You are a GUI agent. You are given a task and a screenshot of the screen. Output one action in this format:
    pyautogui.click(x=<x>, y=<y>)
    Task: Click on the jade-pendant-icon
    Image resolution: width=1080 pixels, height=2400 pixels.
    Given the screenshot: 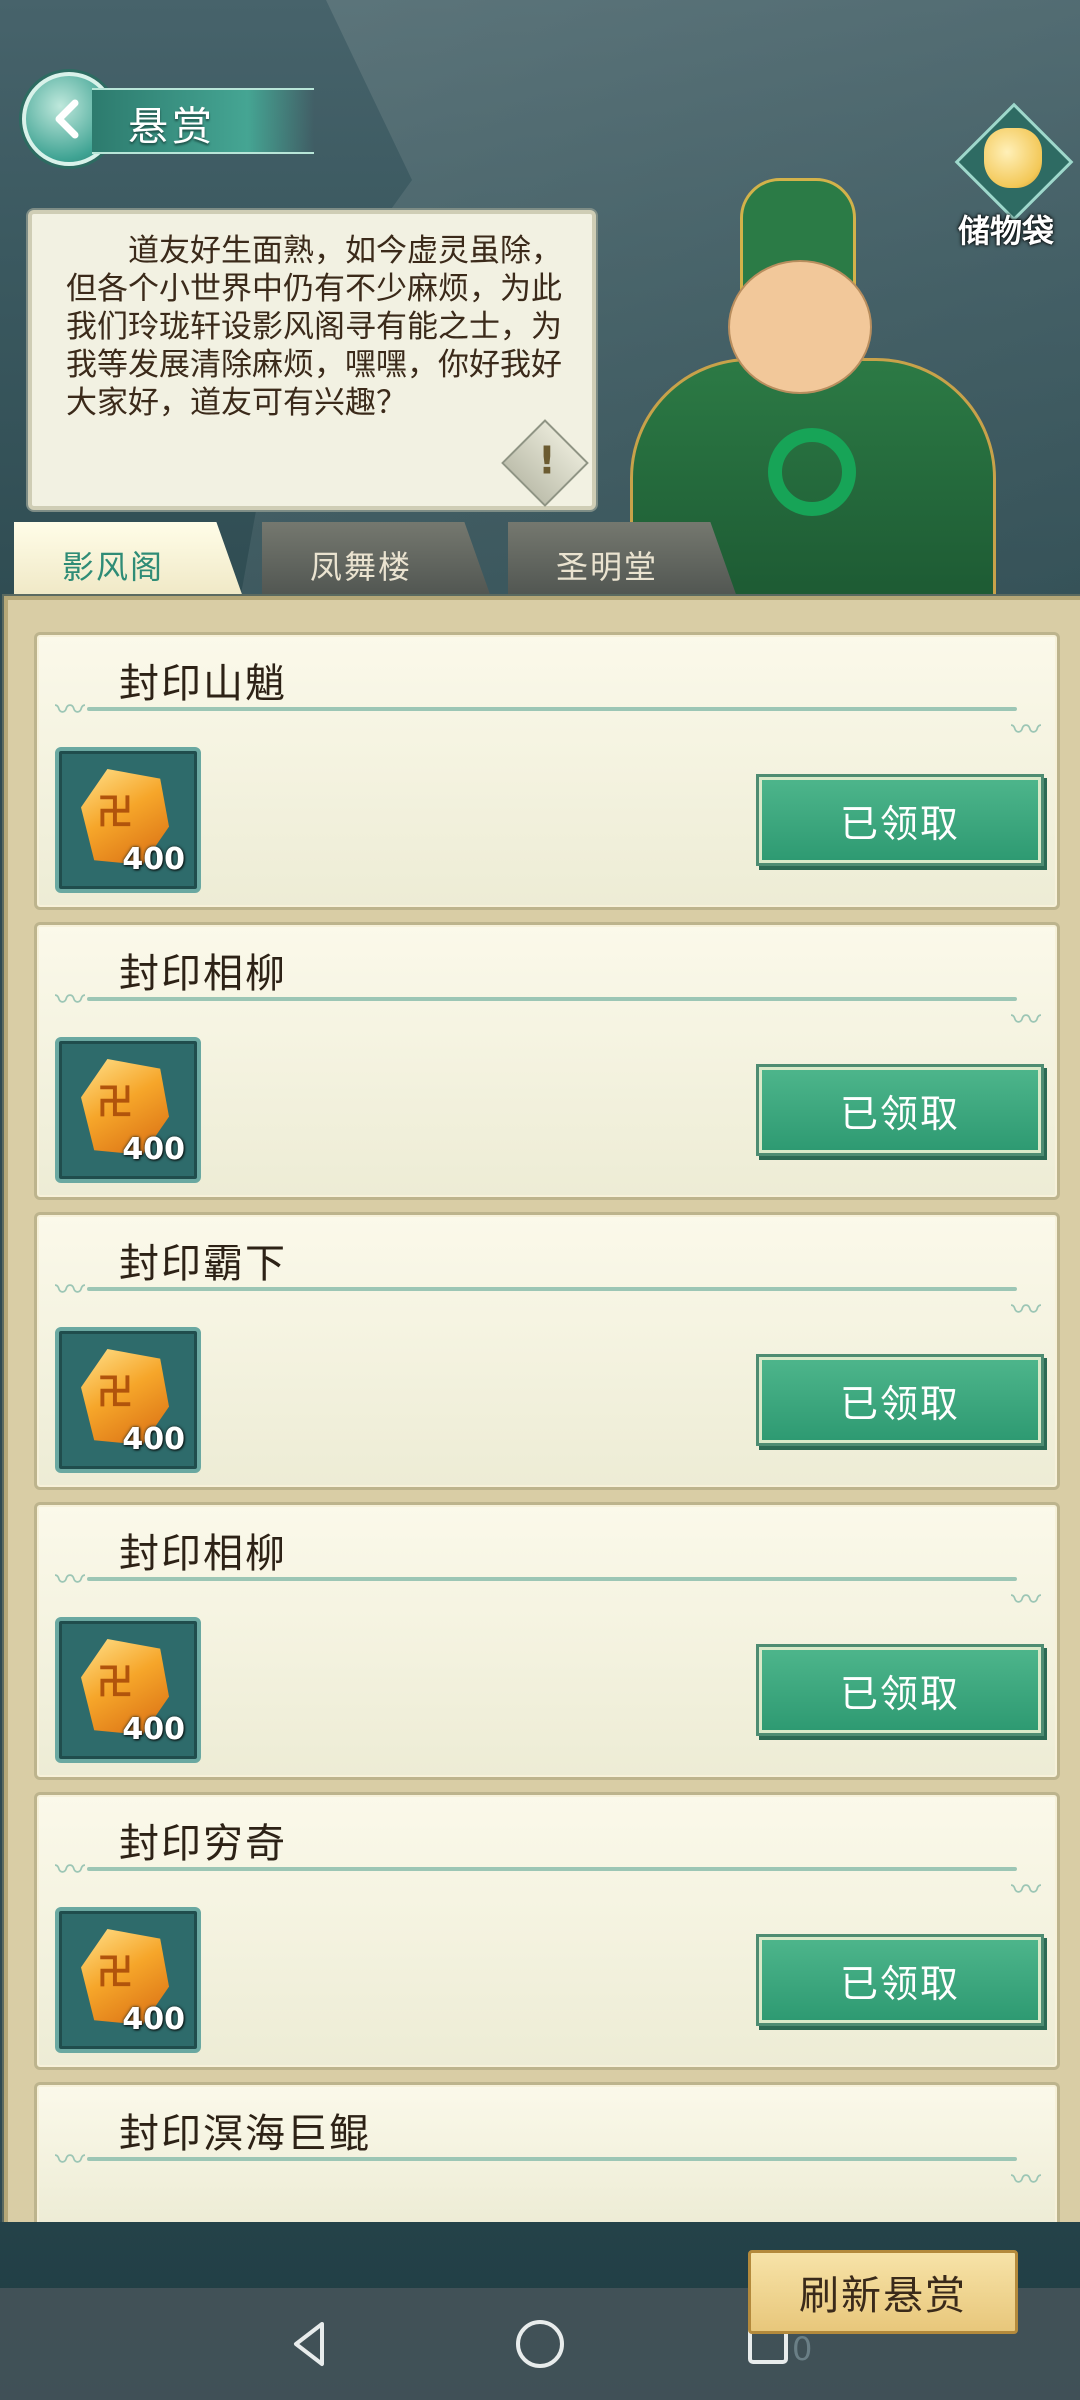 What is the action you would take?
    pyautogui.click(x=812, y=472)
    